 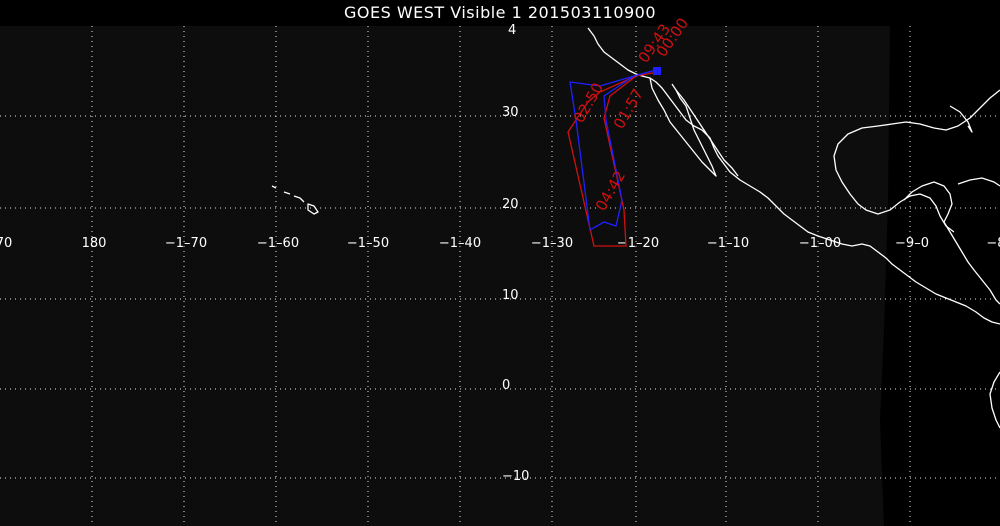 What do you see at coordinates (978, 182) in the screenshot?
I see `cuba-coast` at bounding box center [978, 182].